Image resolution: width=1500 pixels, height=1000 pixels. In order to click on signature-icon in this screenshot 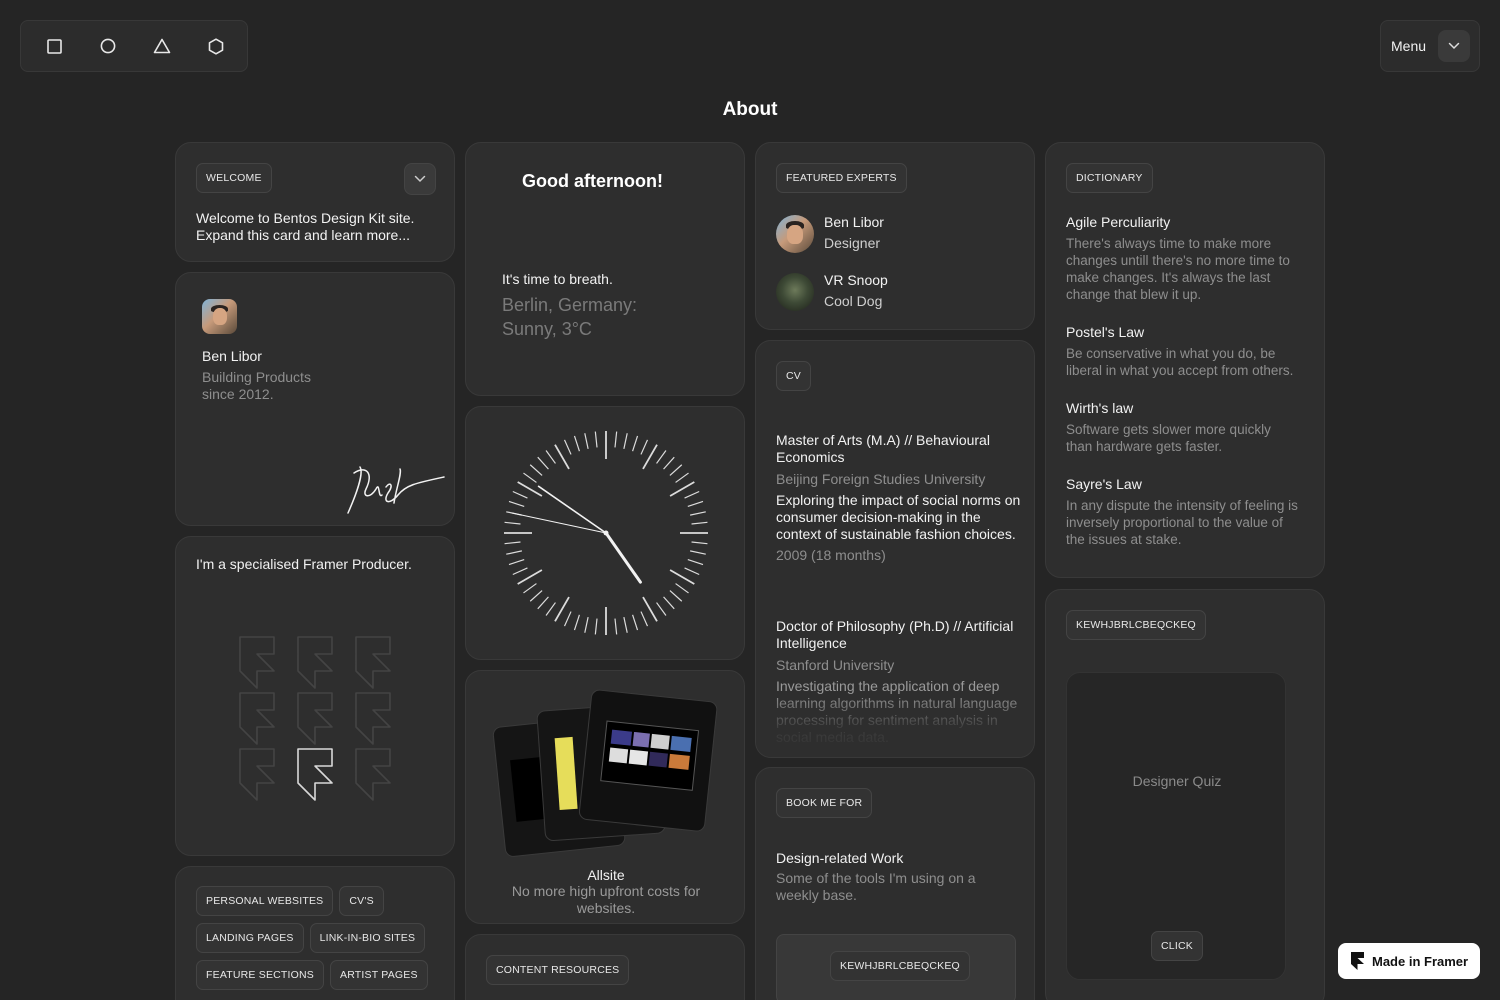, I will do `click(396, 490)`.